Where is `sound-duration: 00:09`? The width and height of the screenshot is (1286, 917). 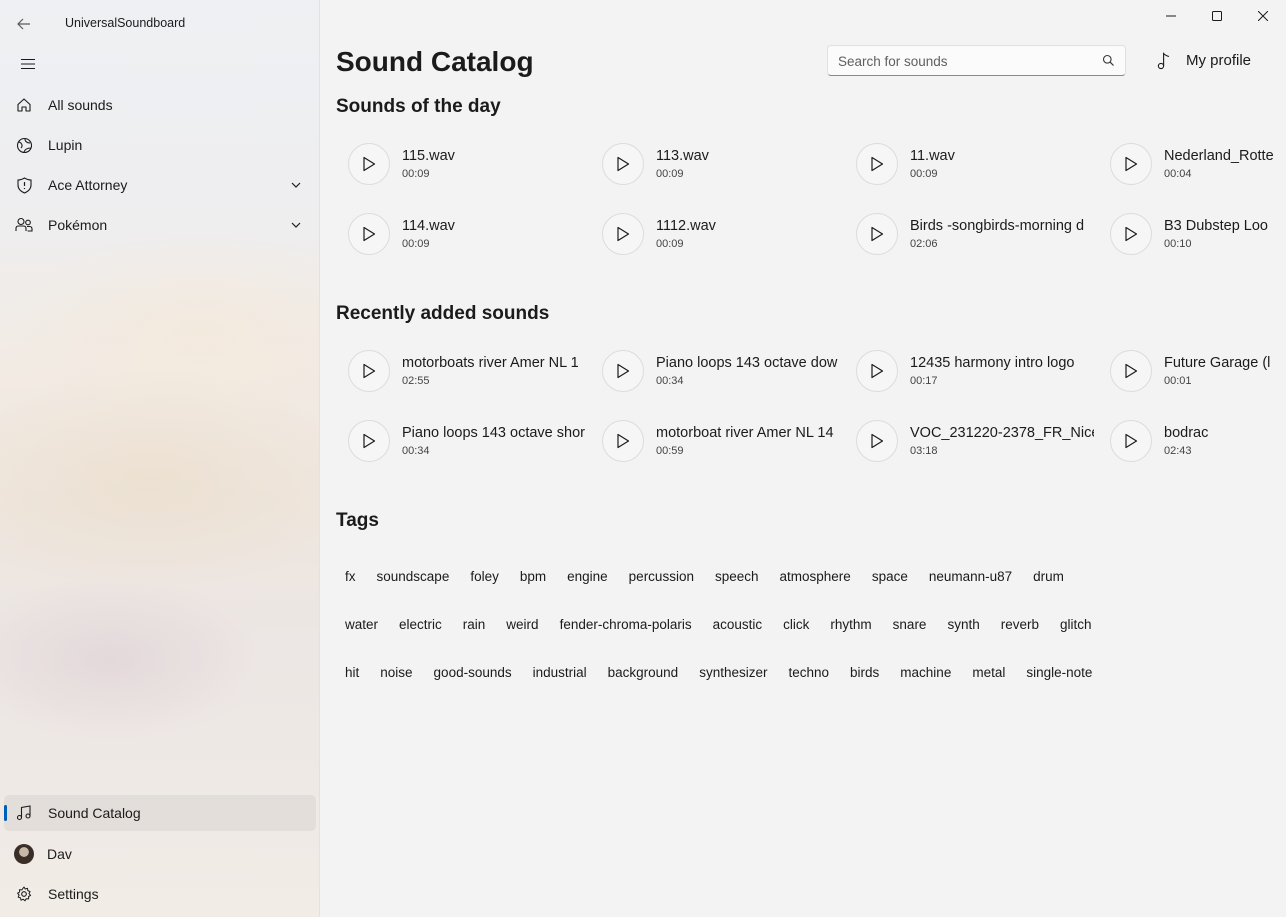
sound-duration: 00:09 is located at coordinates (670, 244).